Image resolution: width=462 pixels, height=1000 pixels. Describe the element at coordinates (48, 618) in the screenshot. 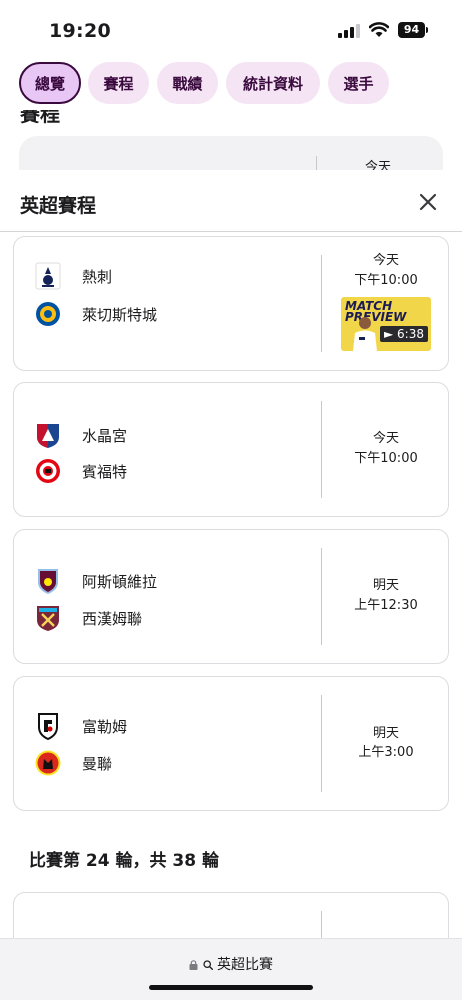

I see `west-ham-crest-icon` at that location.